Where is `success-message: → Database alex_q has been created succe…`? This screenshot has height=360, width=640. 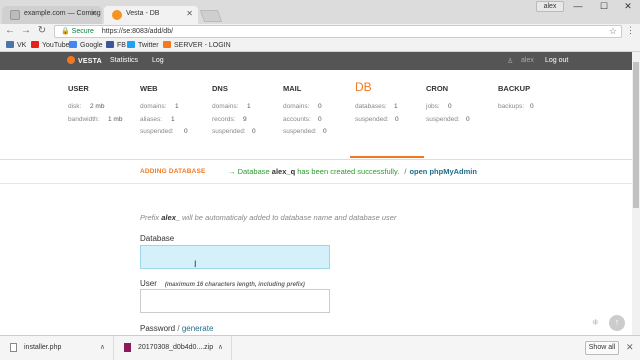 success-message: → Database alex_q has been created succe… is located at coordinates (352, 171).